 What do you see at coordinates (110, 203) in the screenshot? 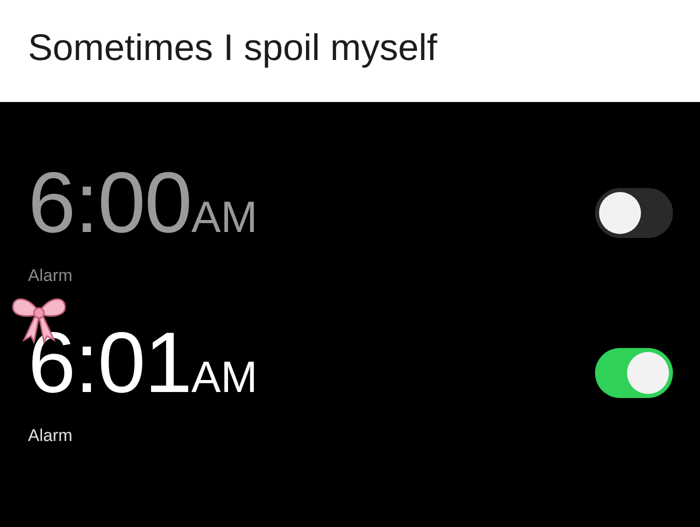
I see `alarm-time: 6:00` at bounding box center [110, 203].